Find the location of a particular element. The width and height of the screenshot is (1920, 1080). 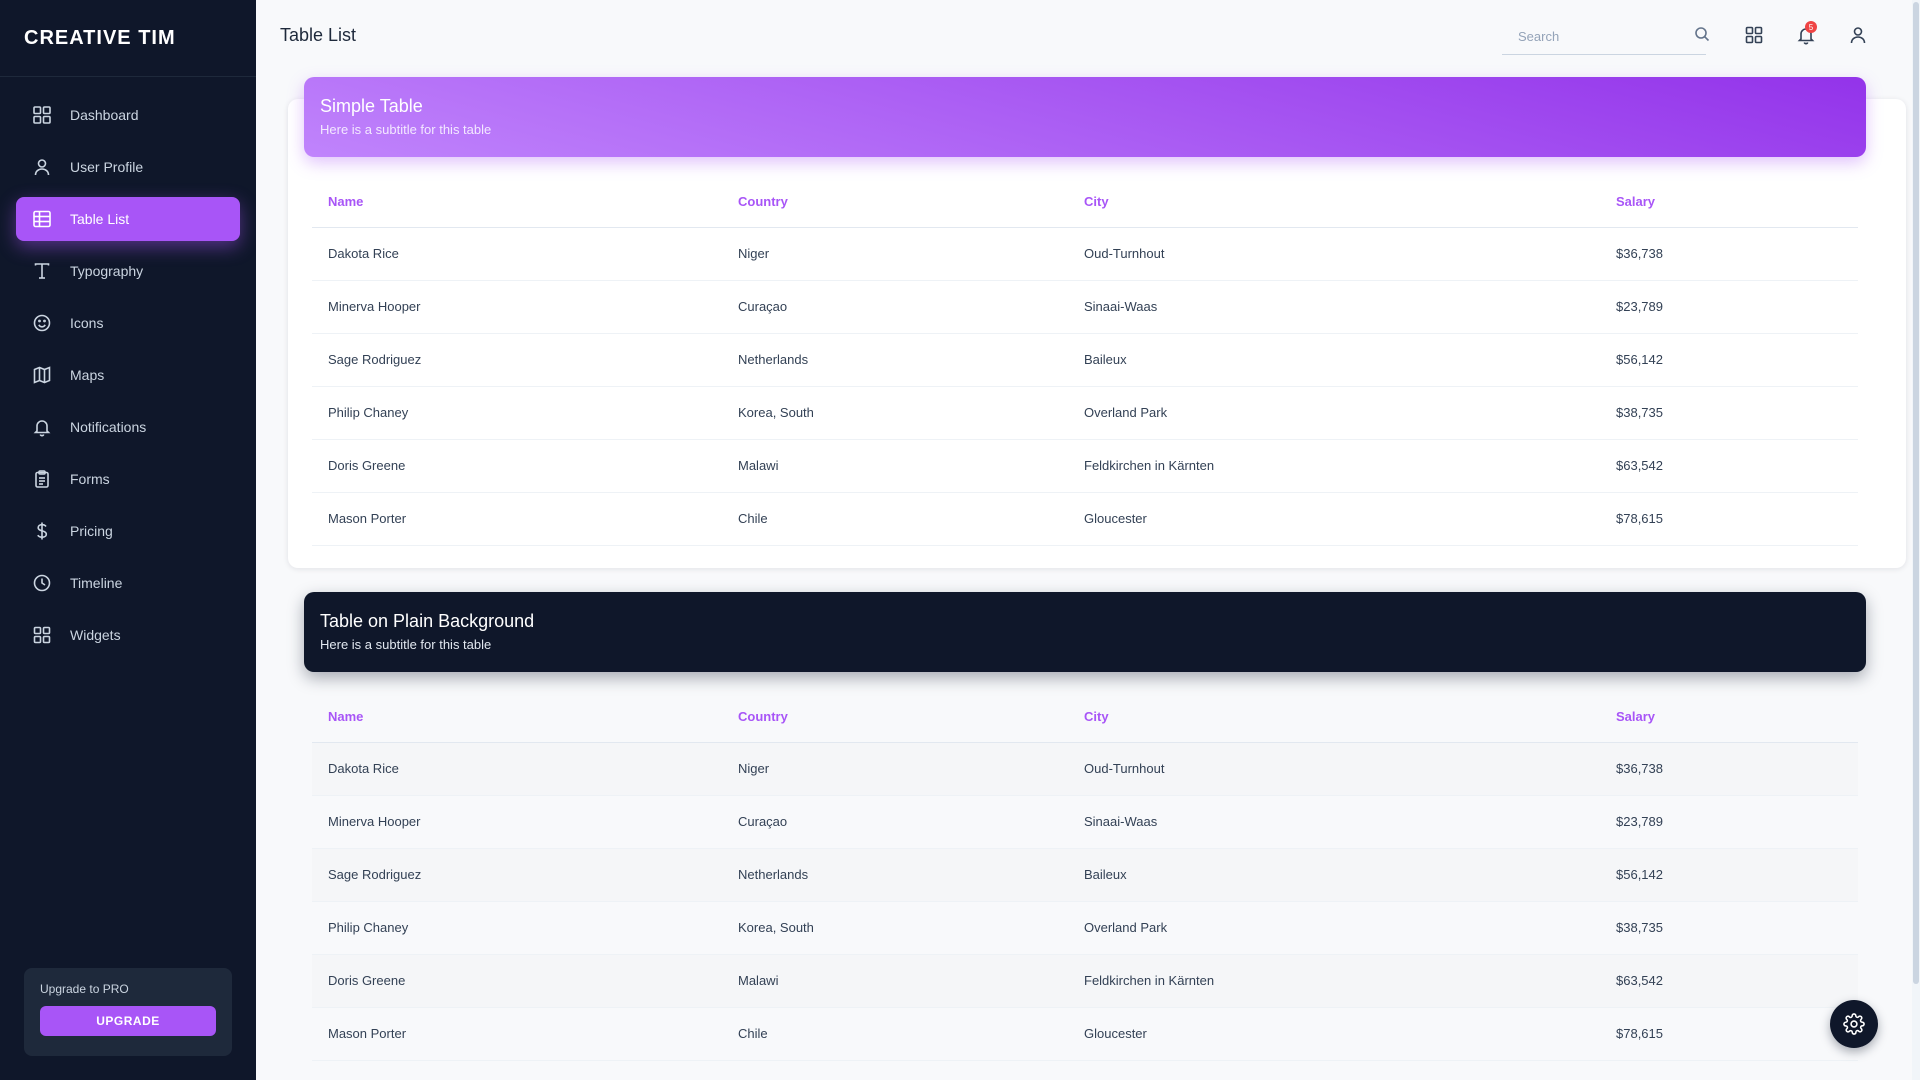

topbar: Table List 5 is located at coordinates (1088, 35).